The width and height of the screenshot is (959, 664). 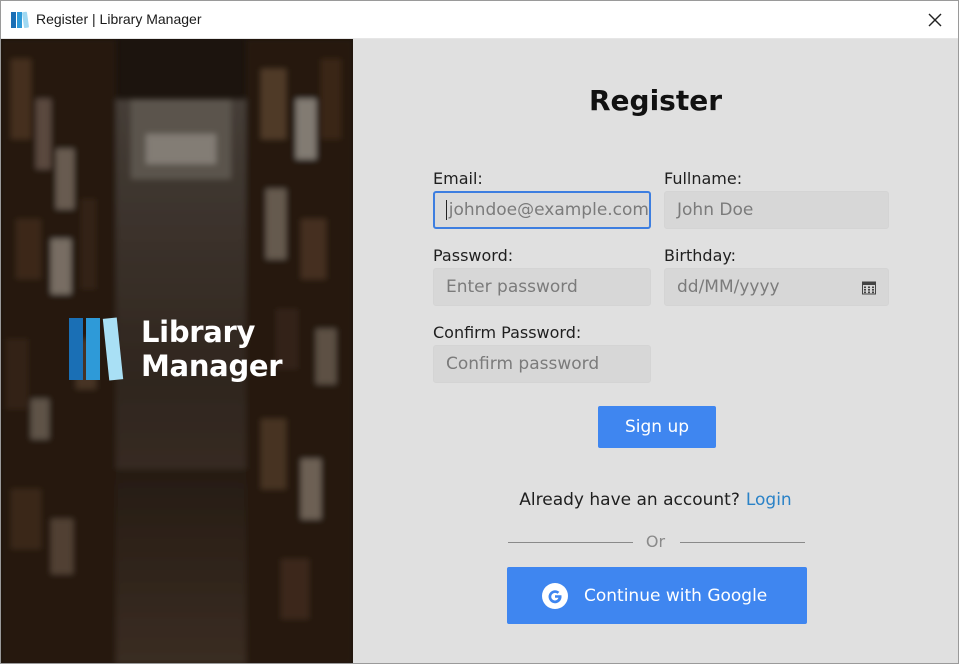 What do you see at coordinates (776, 210) in the screenshot?
I see `fullname-field: John Doe` at bounding box center [776, 210].